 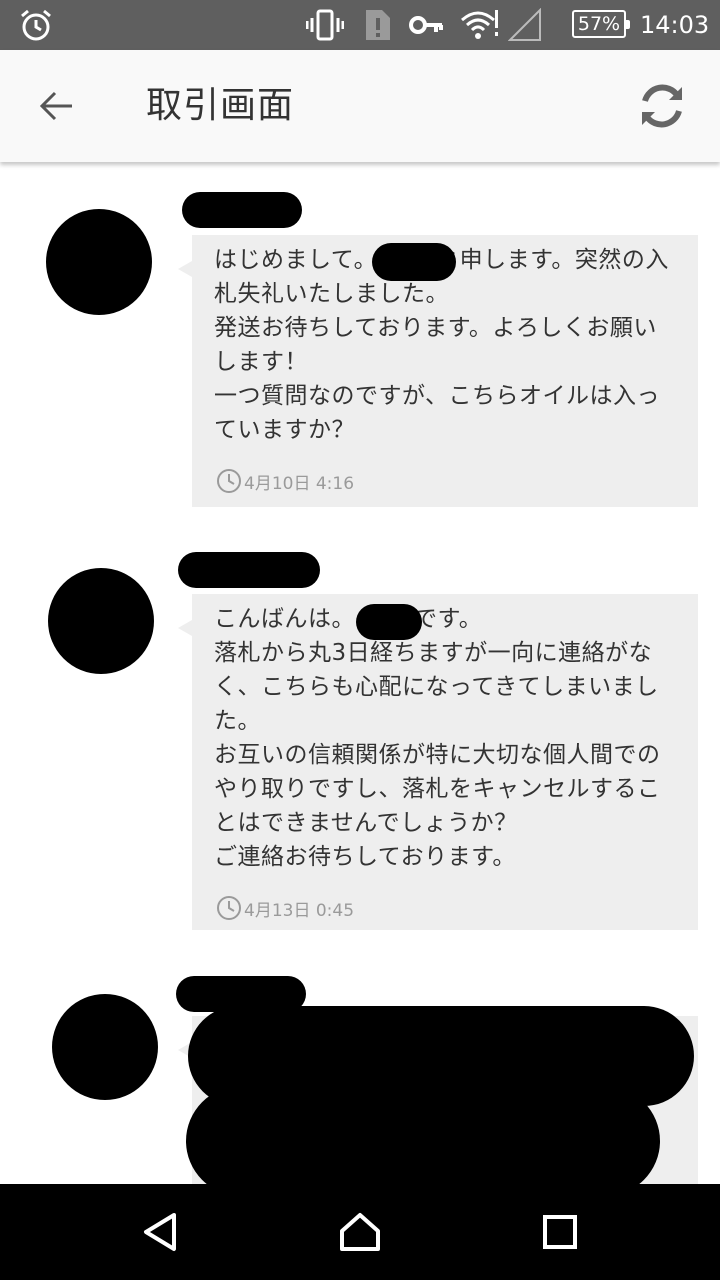 I want to click on refresh-icon, so click(x=662, y=106).